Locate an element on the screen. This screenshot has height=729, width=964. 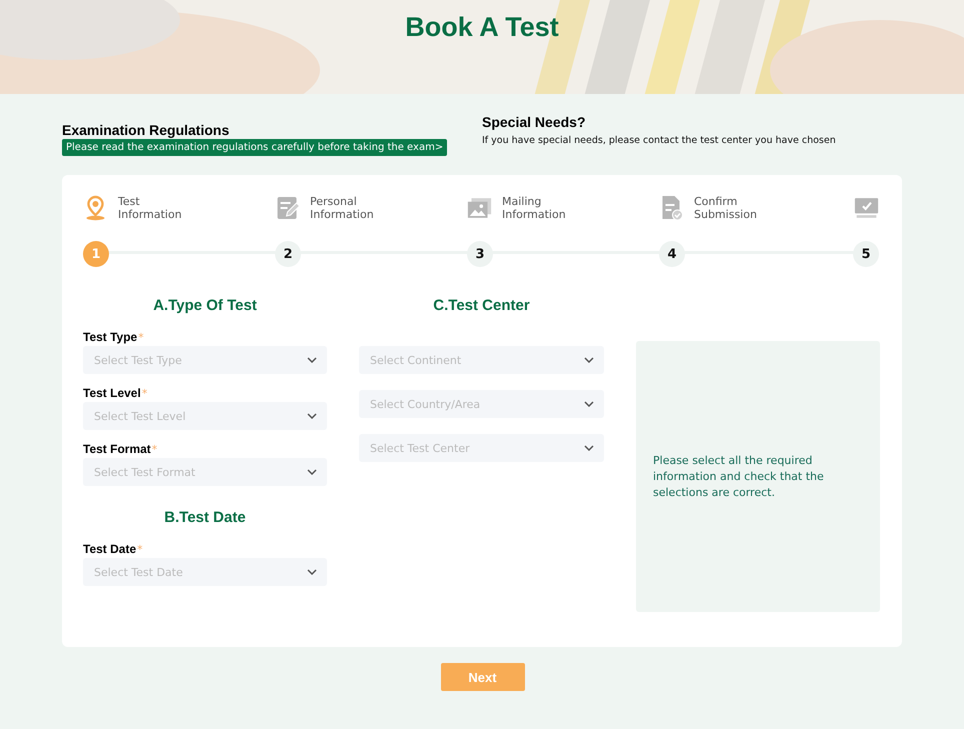
dropdown-field: Select Continent is located at coordinates (481, 360).